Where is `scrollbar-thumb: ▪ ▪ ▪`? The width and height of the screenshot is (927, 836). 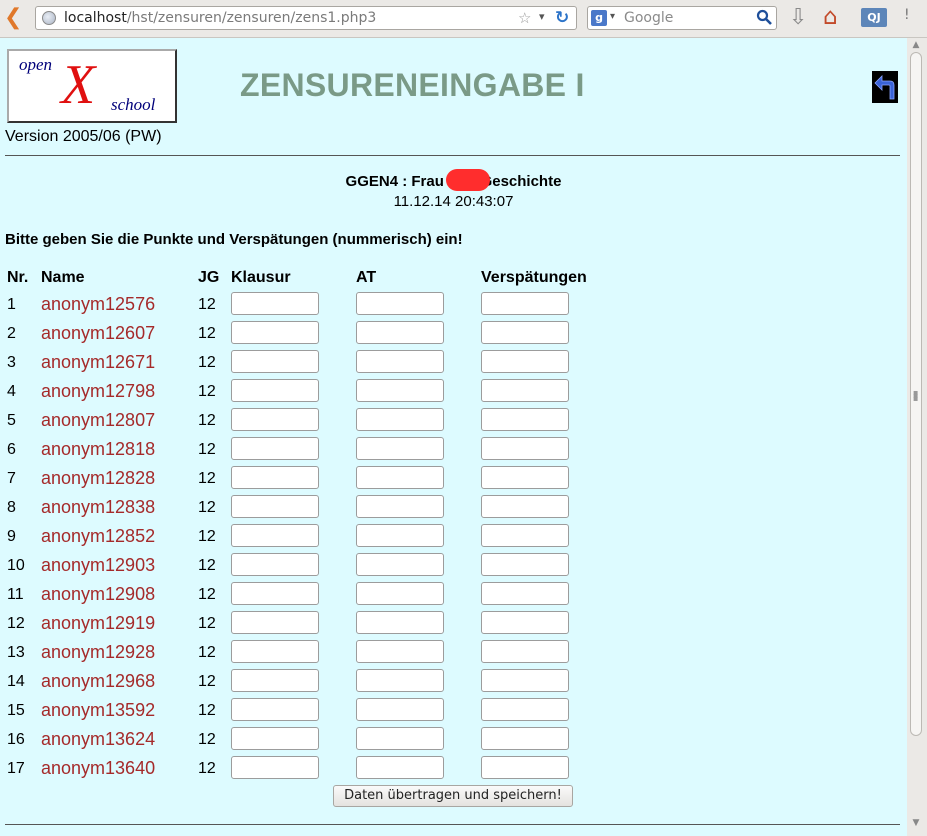 scrollbar-thumb: ▪ ▪ ▪ is located at coordinates (916, 394).